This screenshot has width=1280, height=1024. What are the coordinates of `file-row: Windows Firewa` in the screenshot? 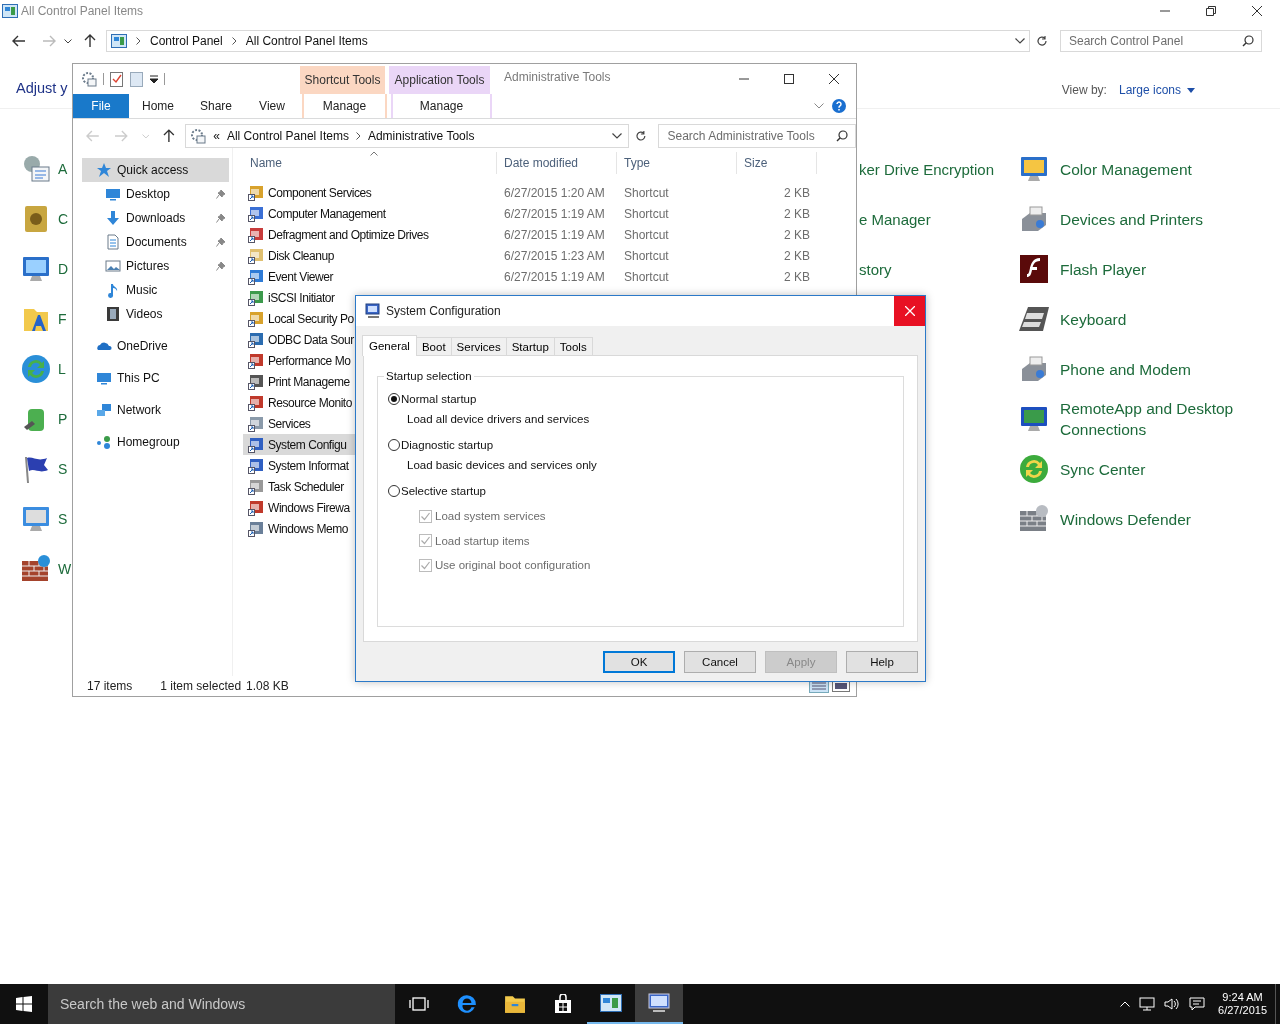 It's located at (299, 507).